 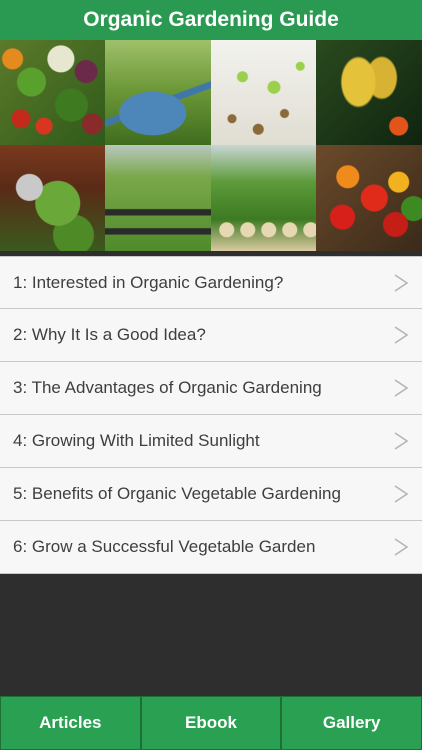 What do you see at coordinates (136, 440) in the screenshot?
I see `article-label: 4: Growing With Limited Sunlight` at bounding box center [136, 440].